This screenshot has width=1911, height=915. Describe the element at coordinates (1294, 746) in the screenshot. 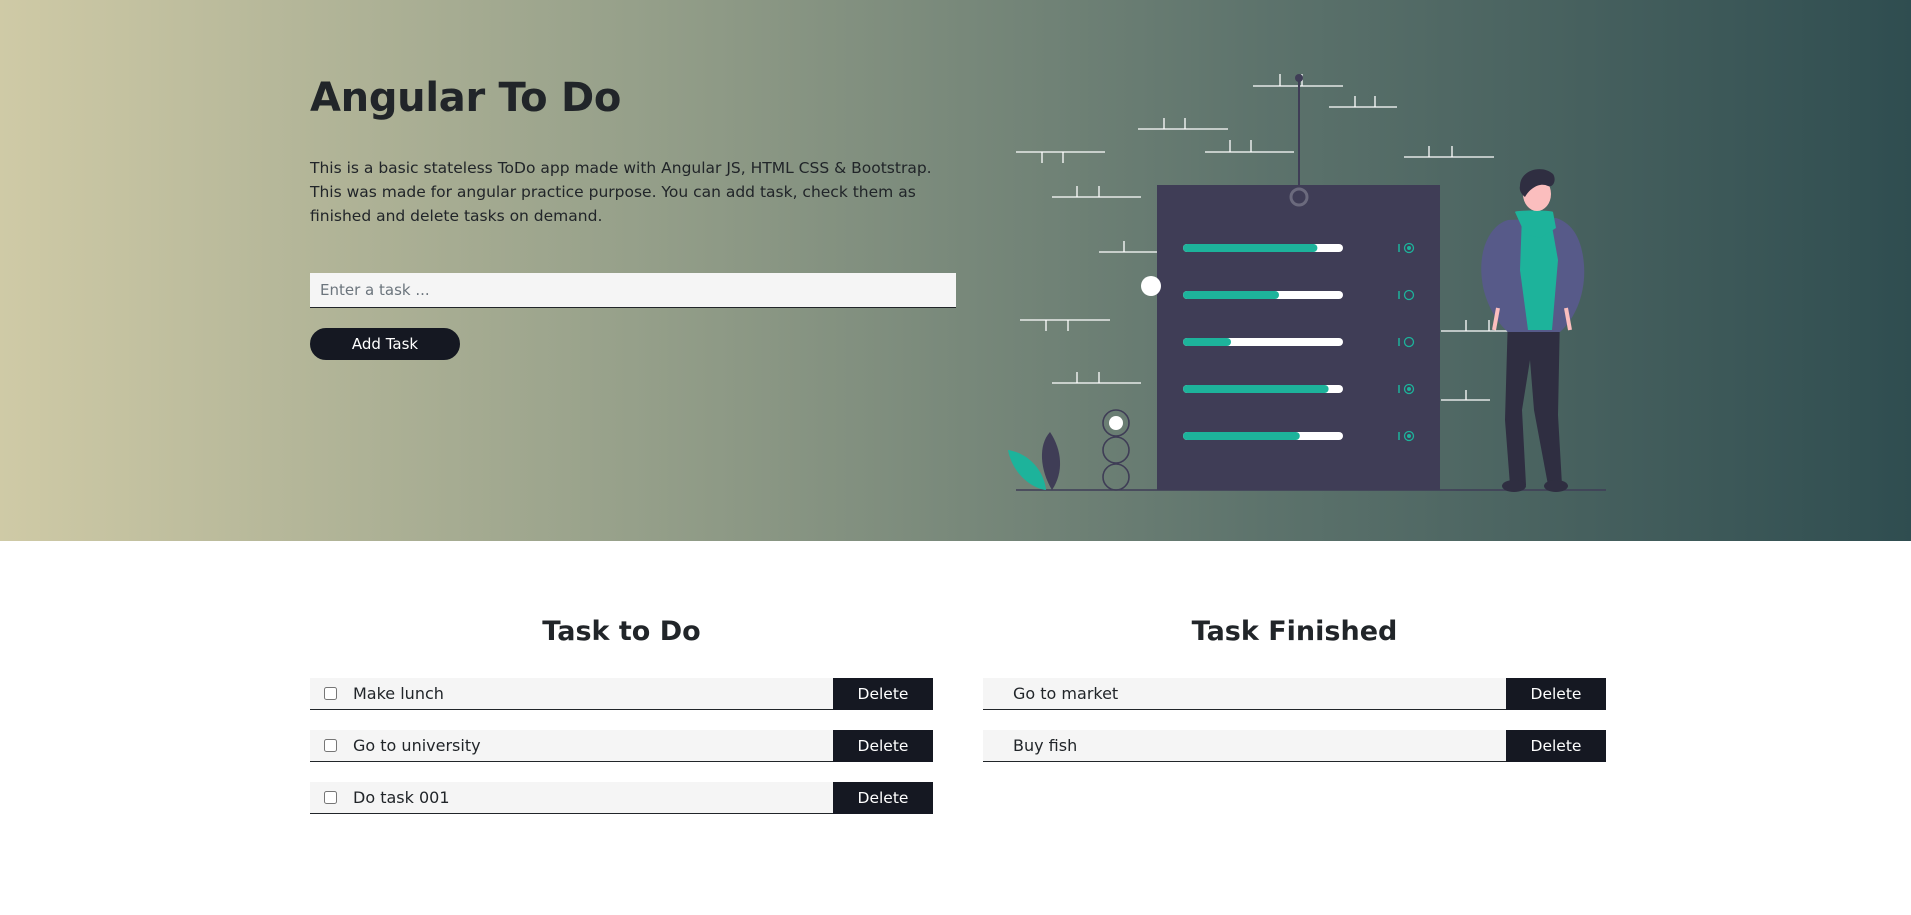

I see `finished-row: Buy fish Delete` at that location.